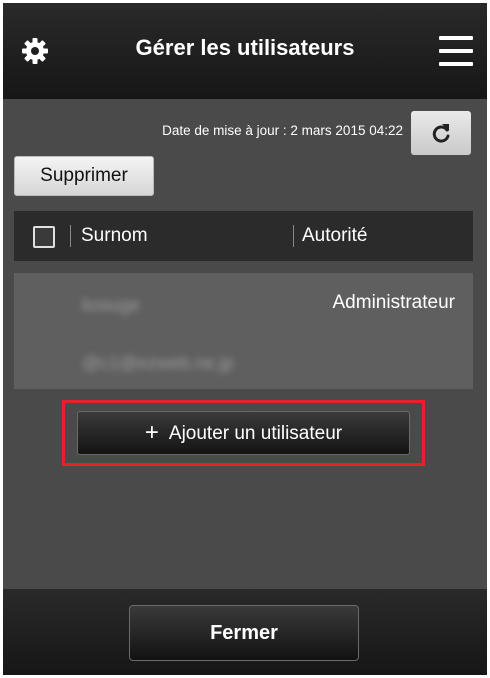 The image size is (490, 678). What do you see at coordinates (456, 51) in the screenshot?
I see `hamburger-menu-icon` at bounding box center [456, 51].